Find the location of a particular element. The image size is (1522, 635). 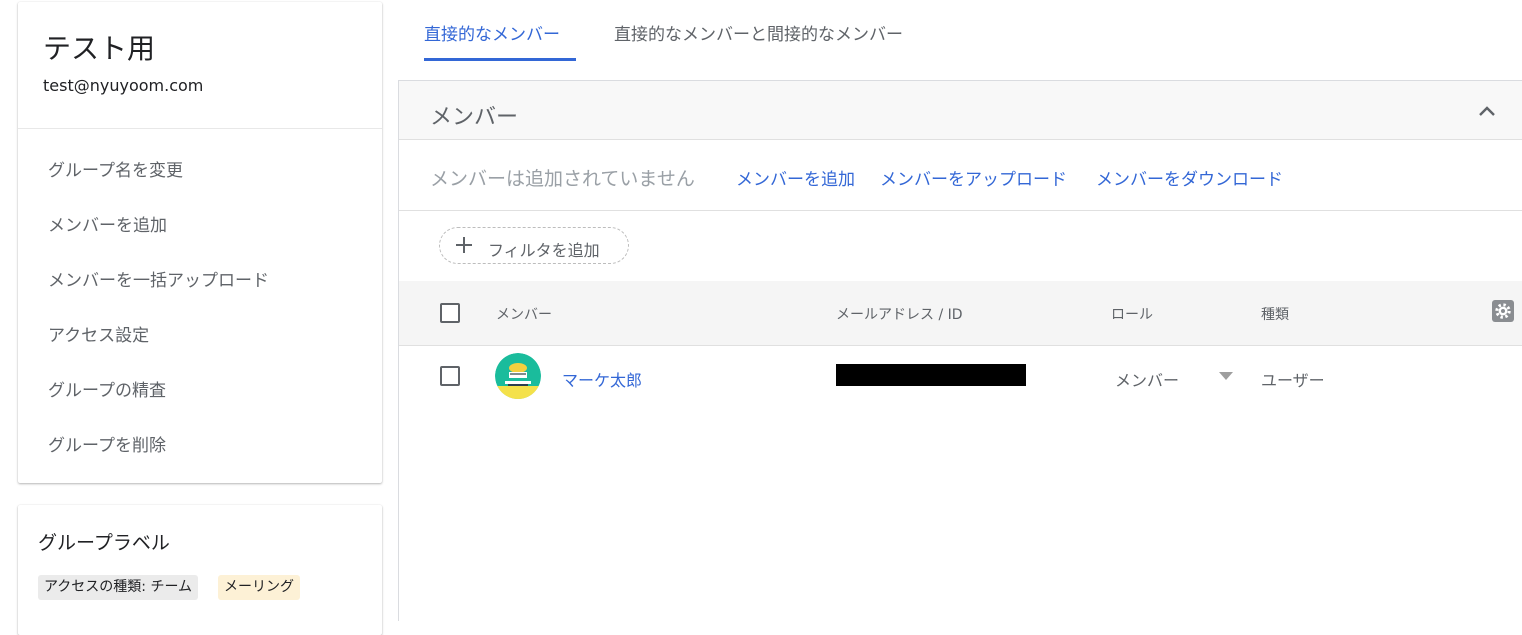

chevron-up-icon is located at coordinates (1487, 111).